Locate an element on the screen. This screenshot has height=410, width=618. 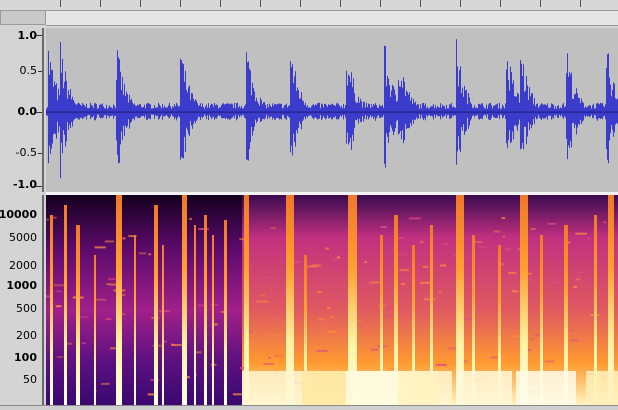
freq-label-100: 100 is located at coordinates (25, 357).